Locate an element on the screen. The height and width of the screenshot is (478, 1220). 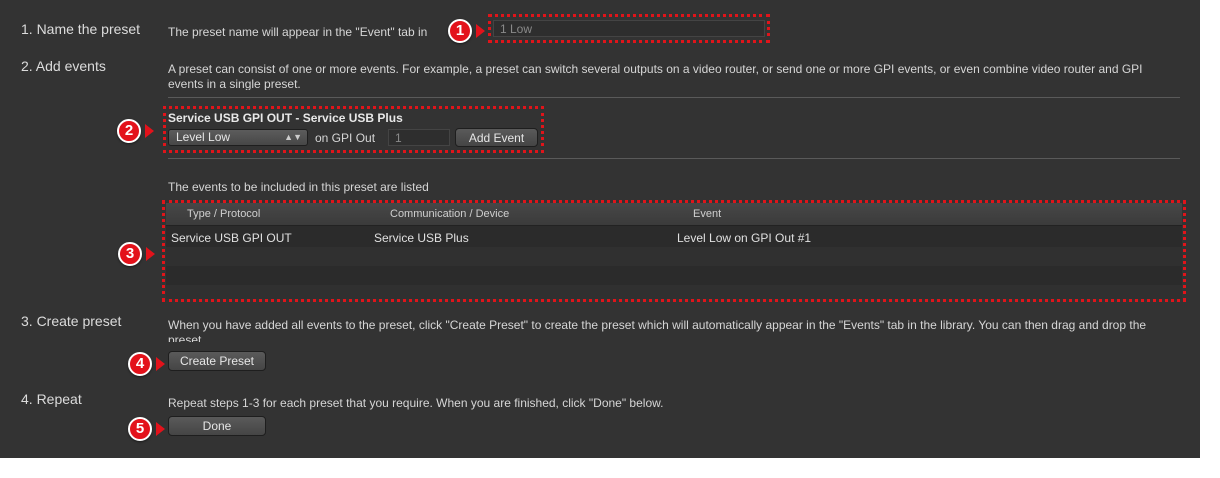
callout-badge-1: 1 is located at coordinates (460, 31).